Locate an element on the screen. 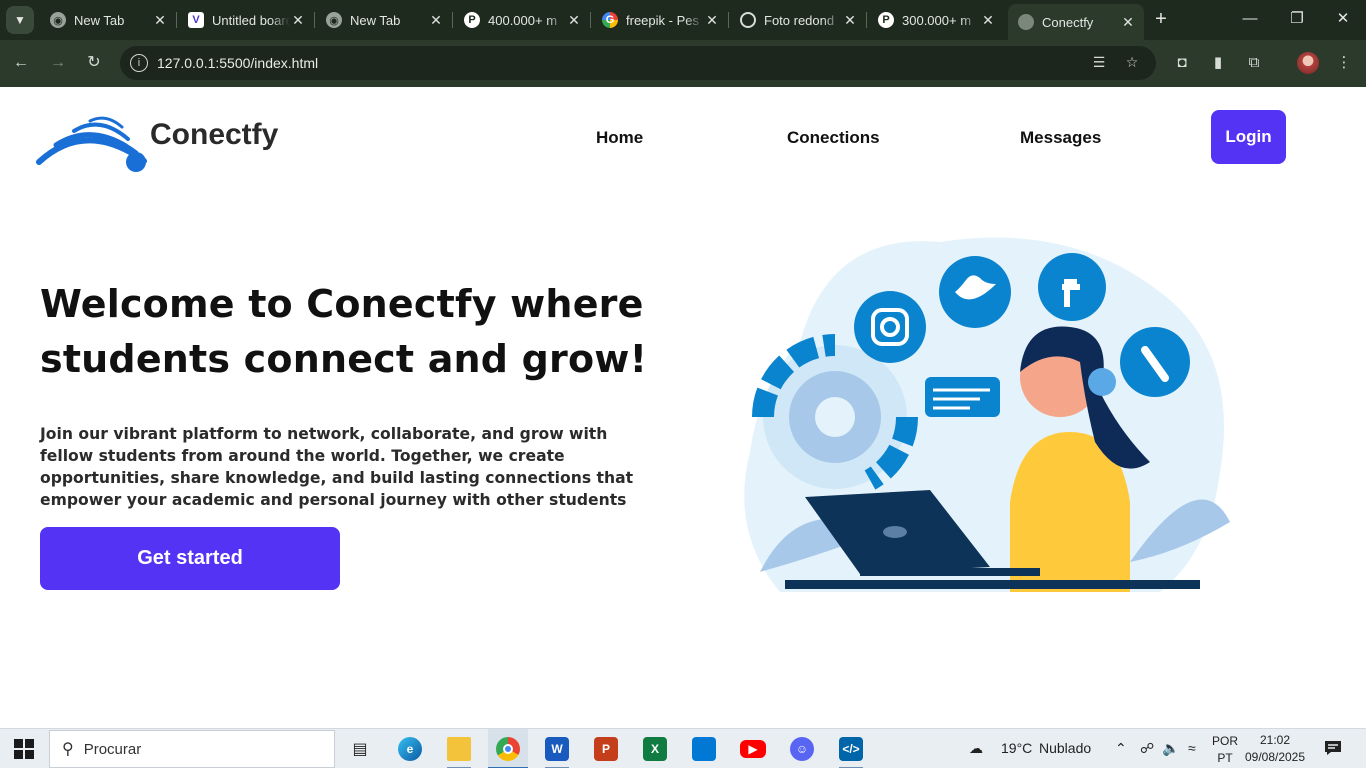  extensions-puzzle-icon: ⧉ is located at coordinates (1254, 63).